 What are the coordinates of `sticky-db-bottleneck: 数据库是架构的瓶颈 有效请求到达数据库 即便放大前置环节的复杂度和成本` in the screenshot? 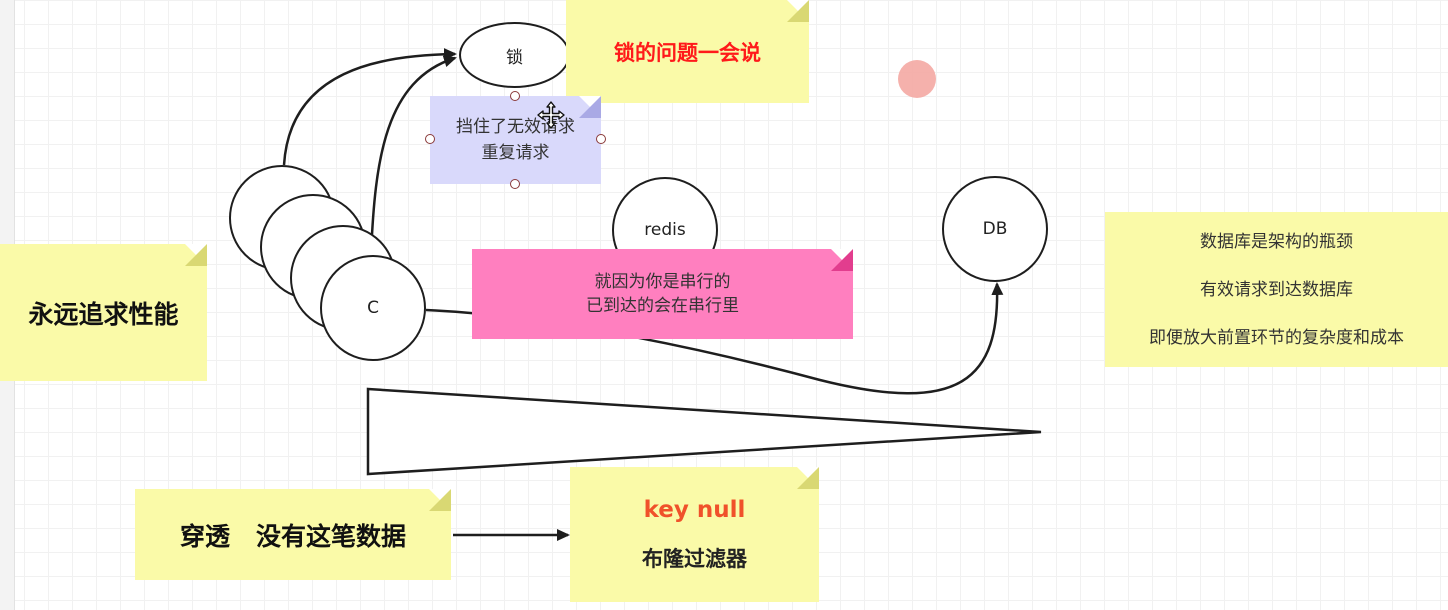 It's located at (1276, 289).